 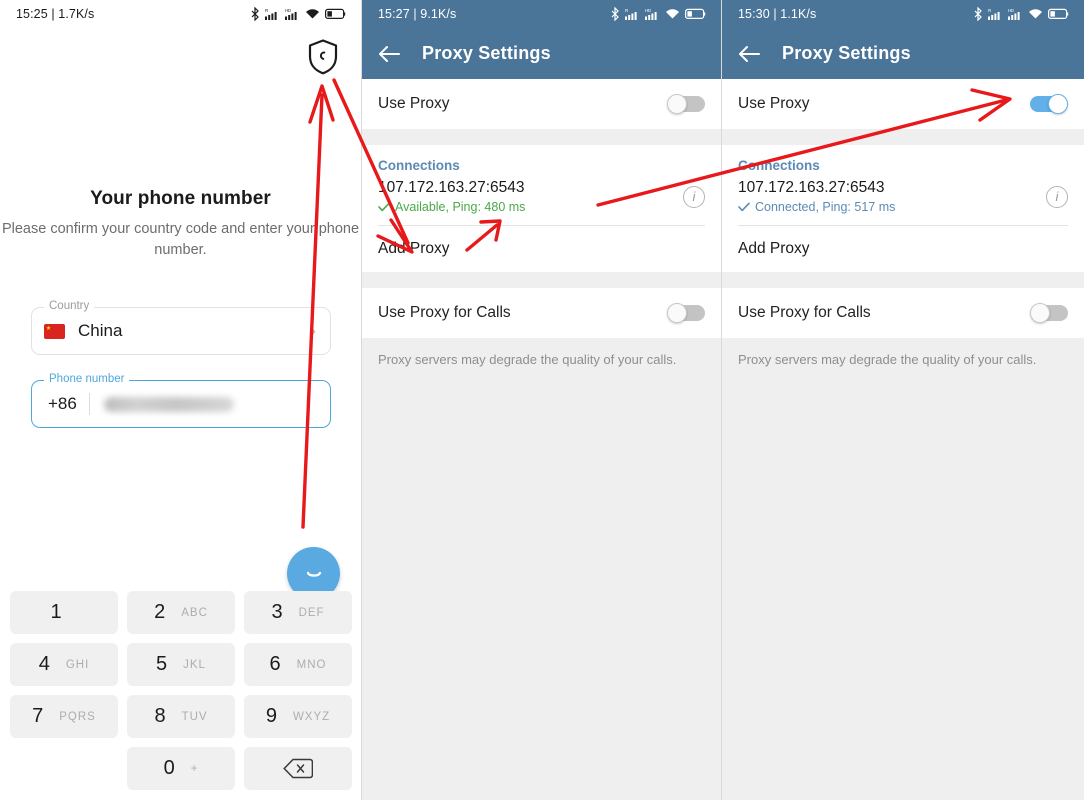 What do you see at coordinates (181, 327) in the screenshot?
I see `country-field: Country China ›` at bounding box center [181, 327].